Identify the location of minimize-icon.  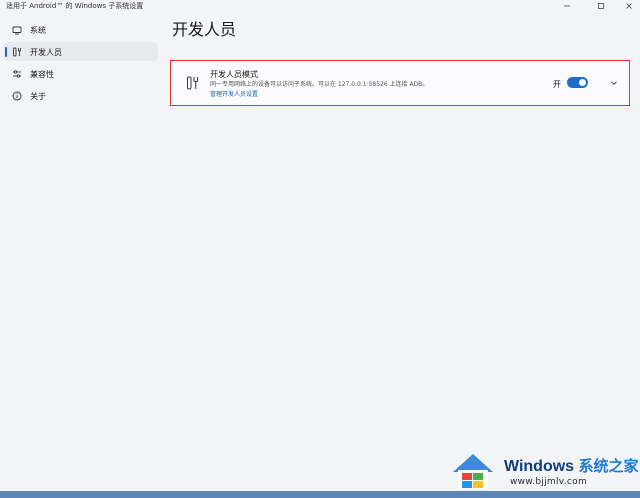
(567, 6).